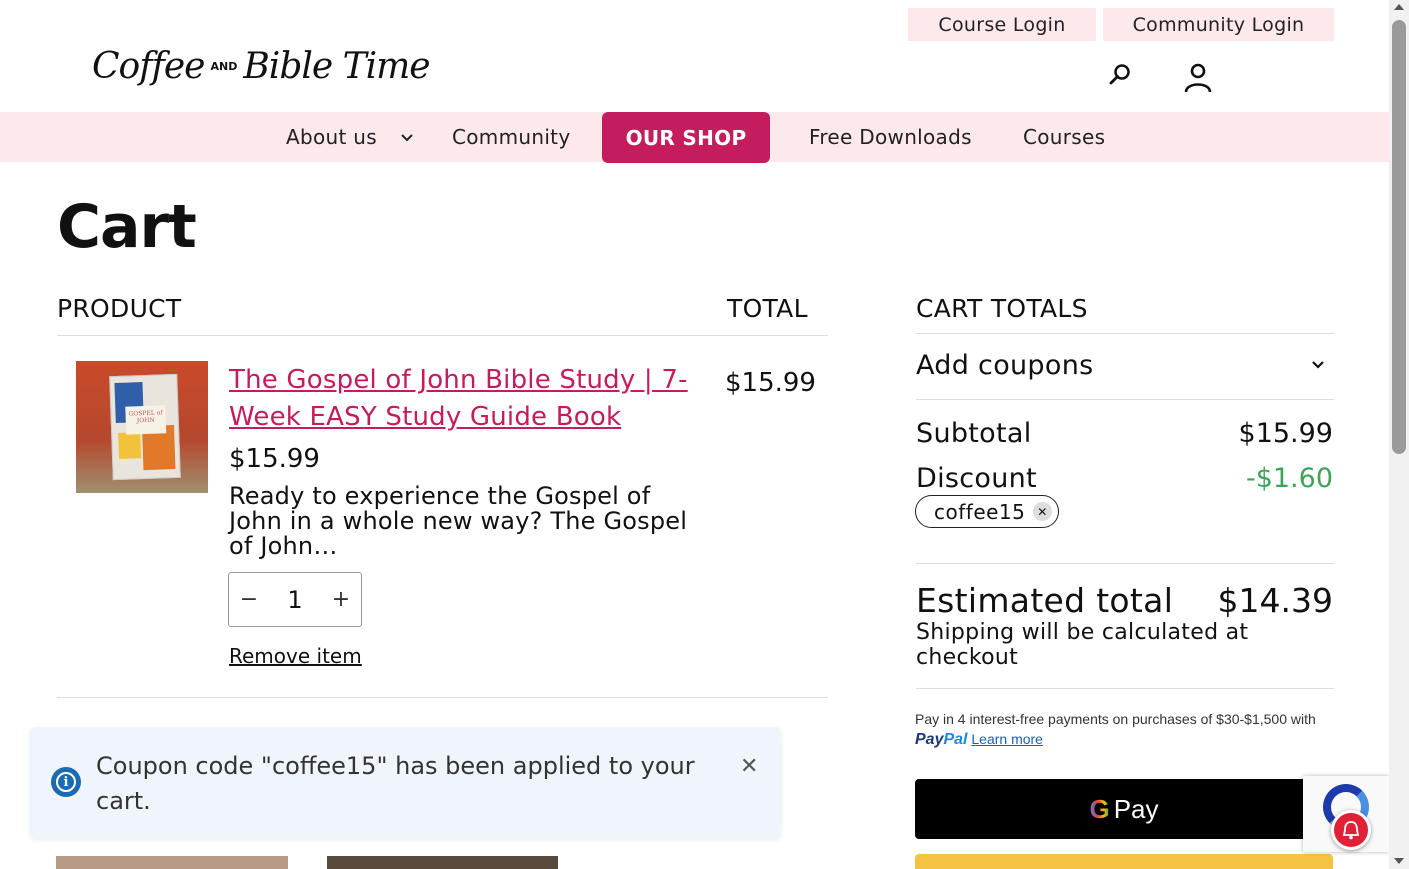 The height and width of the screenshot is (869, 1409). What do you see at coordinates (1007, 739) in the screenshot?
I see `learn-more-link: Learn more` at bounding box center [1007, 739].